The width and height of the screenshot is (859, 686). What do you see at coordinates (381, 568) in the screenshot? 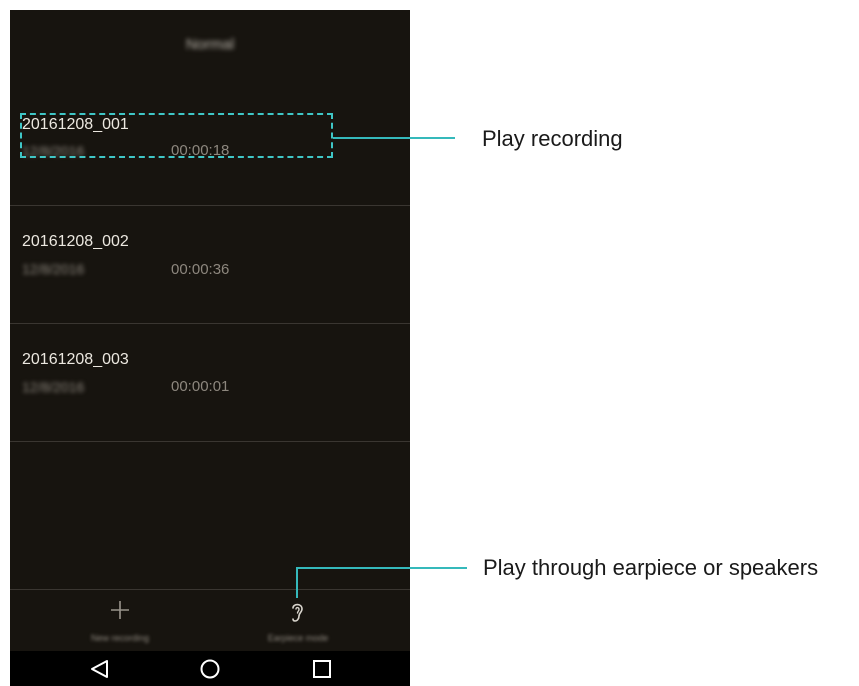
I see `earpiece-leader-horizontal` at bounding box center [381, 568].